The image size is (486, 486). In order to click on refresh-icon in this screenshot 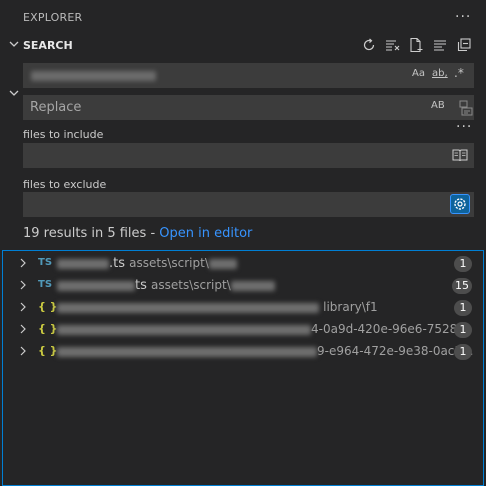, I will do `click(369, 45)`.